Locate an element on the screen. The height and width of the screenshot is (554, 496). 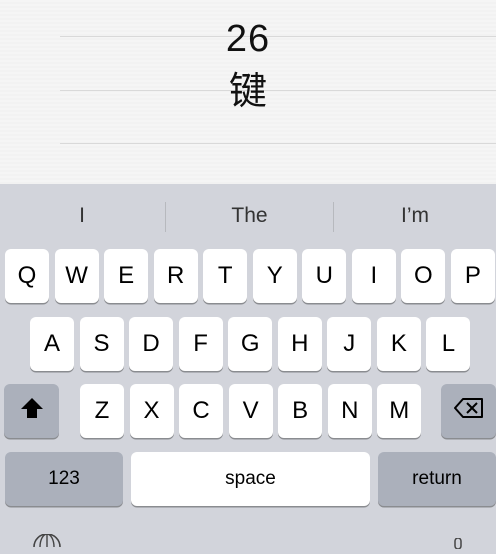
key-i: I is located at coordinates (373, 276).